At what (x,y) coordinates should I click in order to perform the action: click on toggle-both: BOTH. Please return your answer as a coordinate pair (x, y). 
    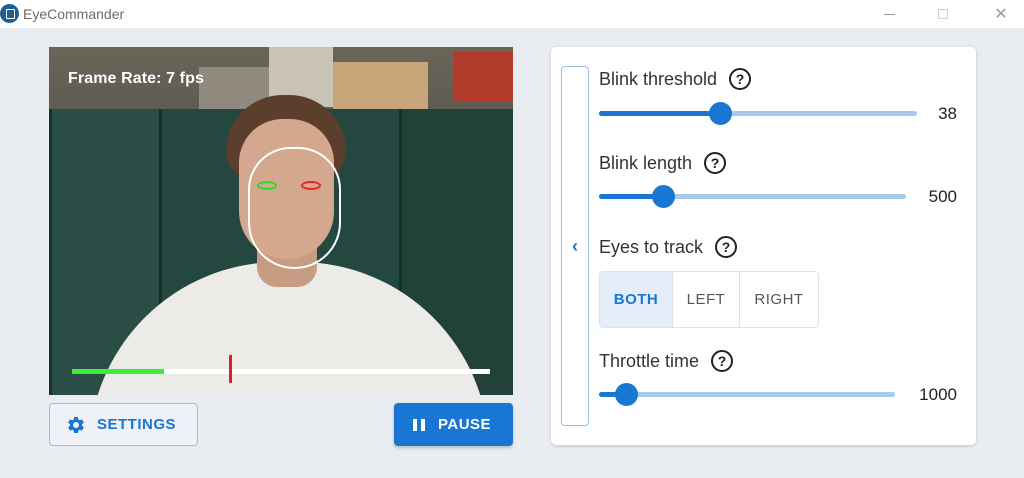
    Looking at the image, I should click on (636, 299).